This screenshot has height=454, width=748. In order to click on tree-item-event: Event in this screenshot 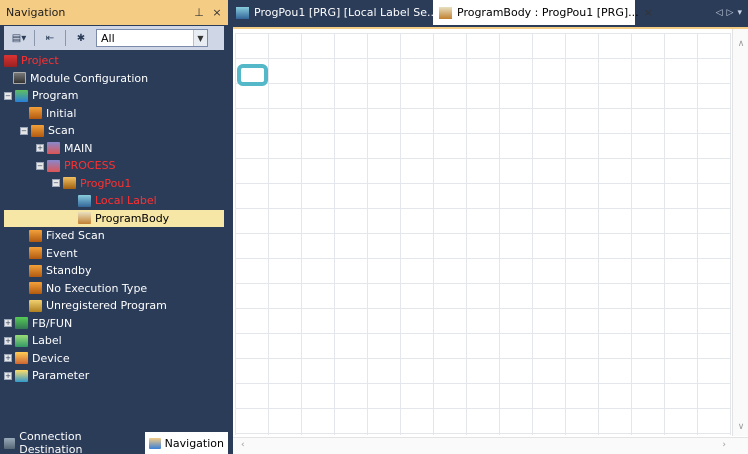, I will do `click(114, 254)`.